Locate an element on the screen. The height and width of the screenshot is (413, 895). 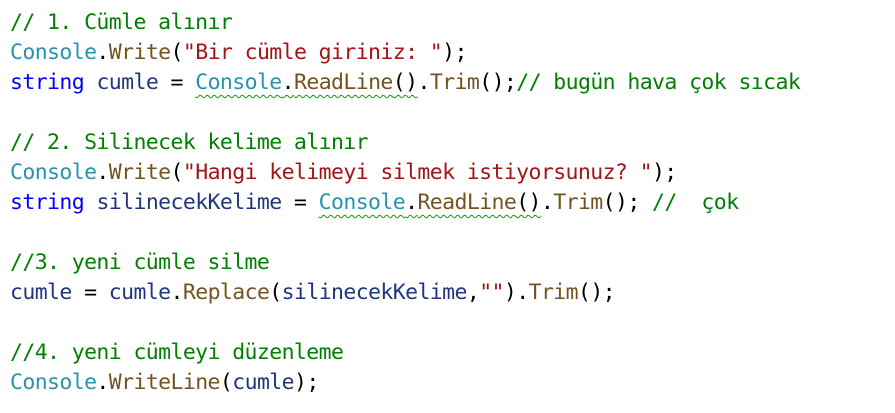
code-comment: // çok is located at coordinates (695, 202).